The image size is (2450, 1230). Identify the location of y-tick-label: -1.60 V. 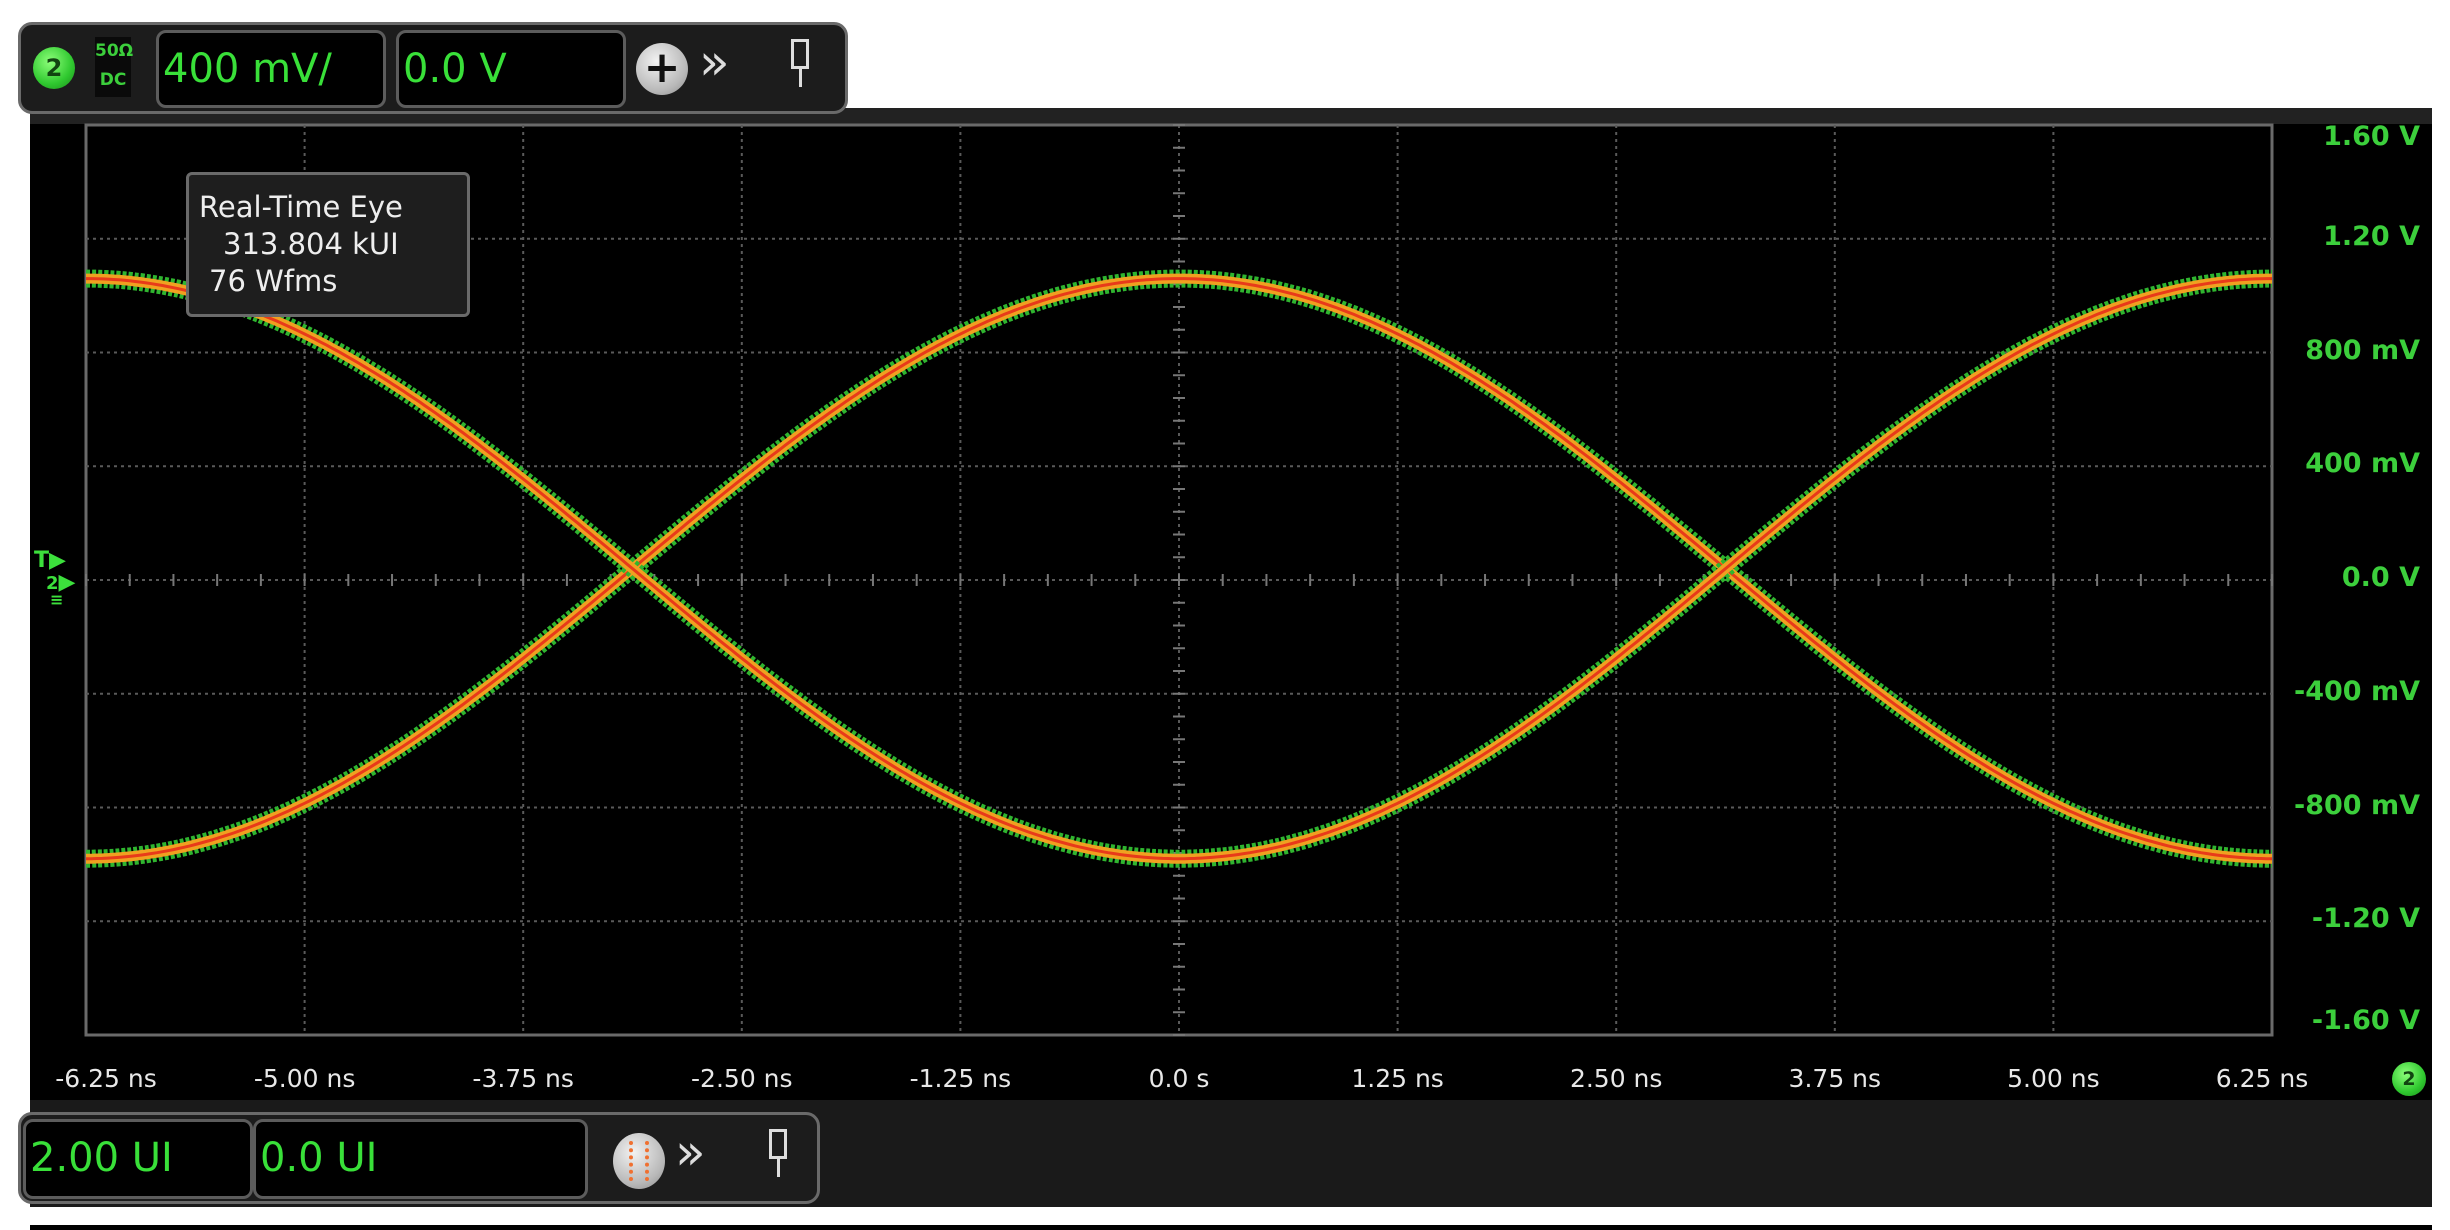
(2365, 1020).